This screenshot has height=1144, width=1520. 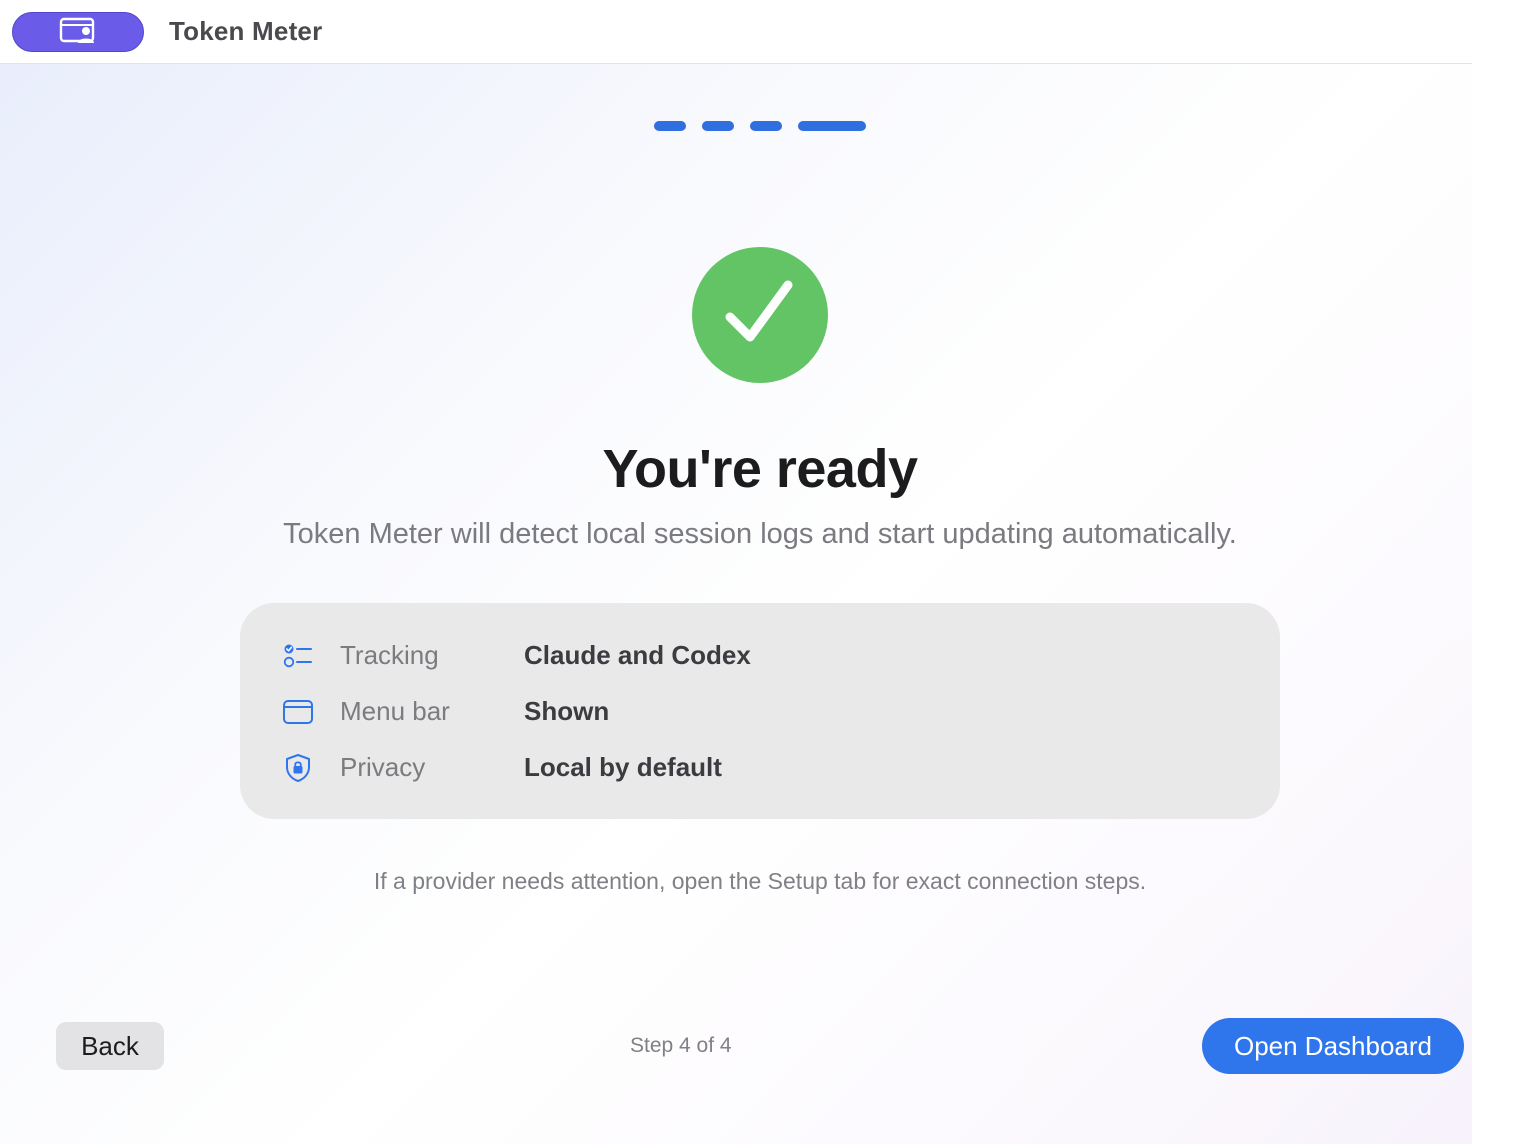 I want to click on step-progress-indicator, so click(x=760, y=126).